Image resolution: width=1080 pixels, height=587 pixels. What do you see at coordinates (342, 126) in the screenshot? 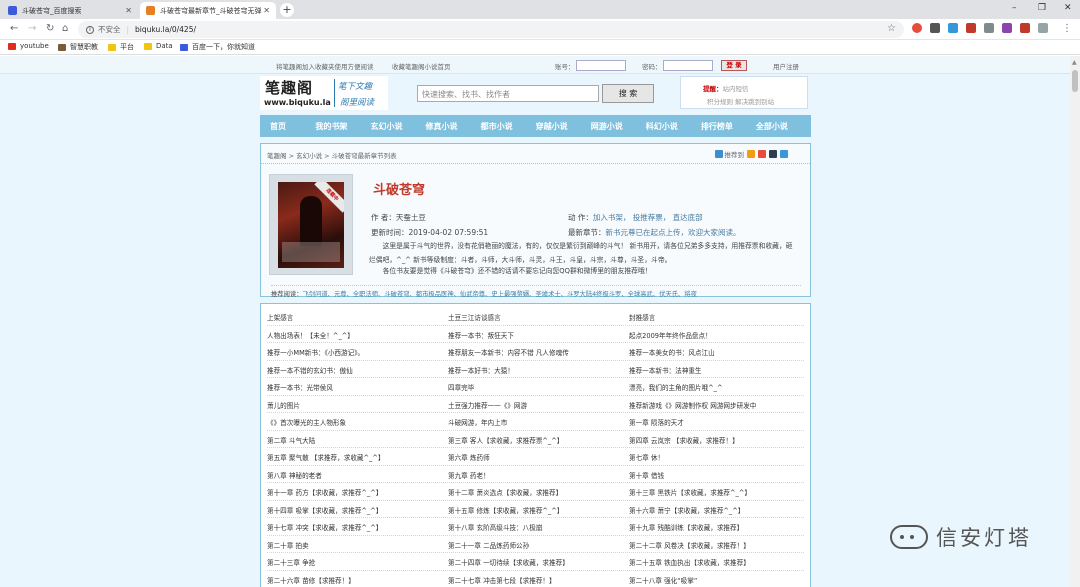
I see `nav-item: 我的书架` at bounding box center [342, 126].